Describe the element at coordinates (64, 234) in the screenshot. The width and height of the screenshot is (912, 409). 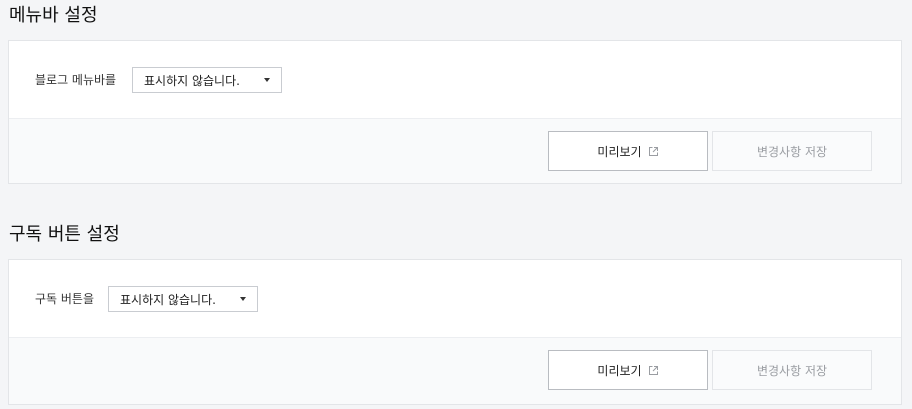
I see `subscribe-section-title: 구독 버튼 설정` at that location.